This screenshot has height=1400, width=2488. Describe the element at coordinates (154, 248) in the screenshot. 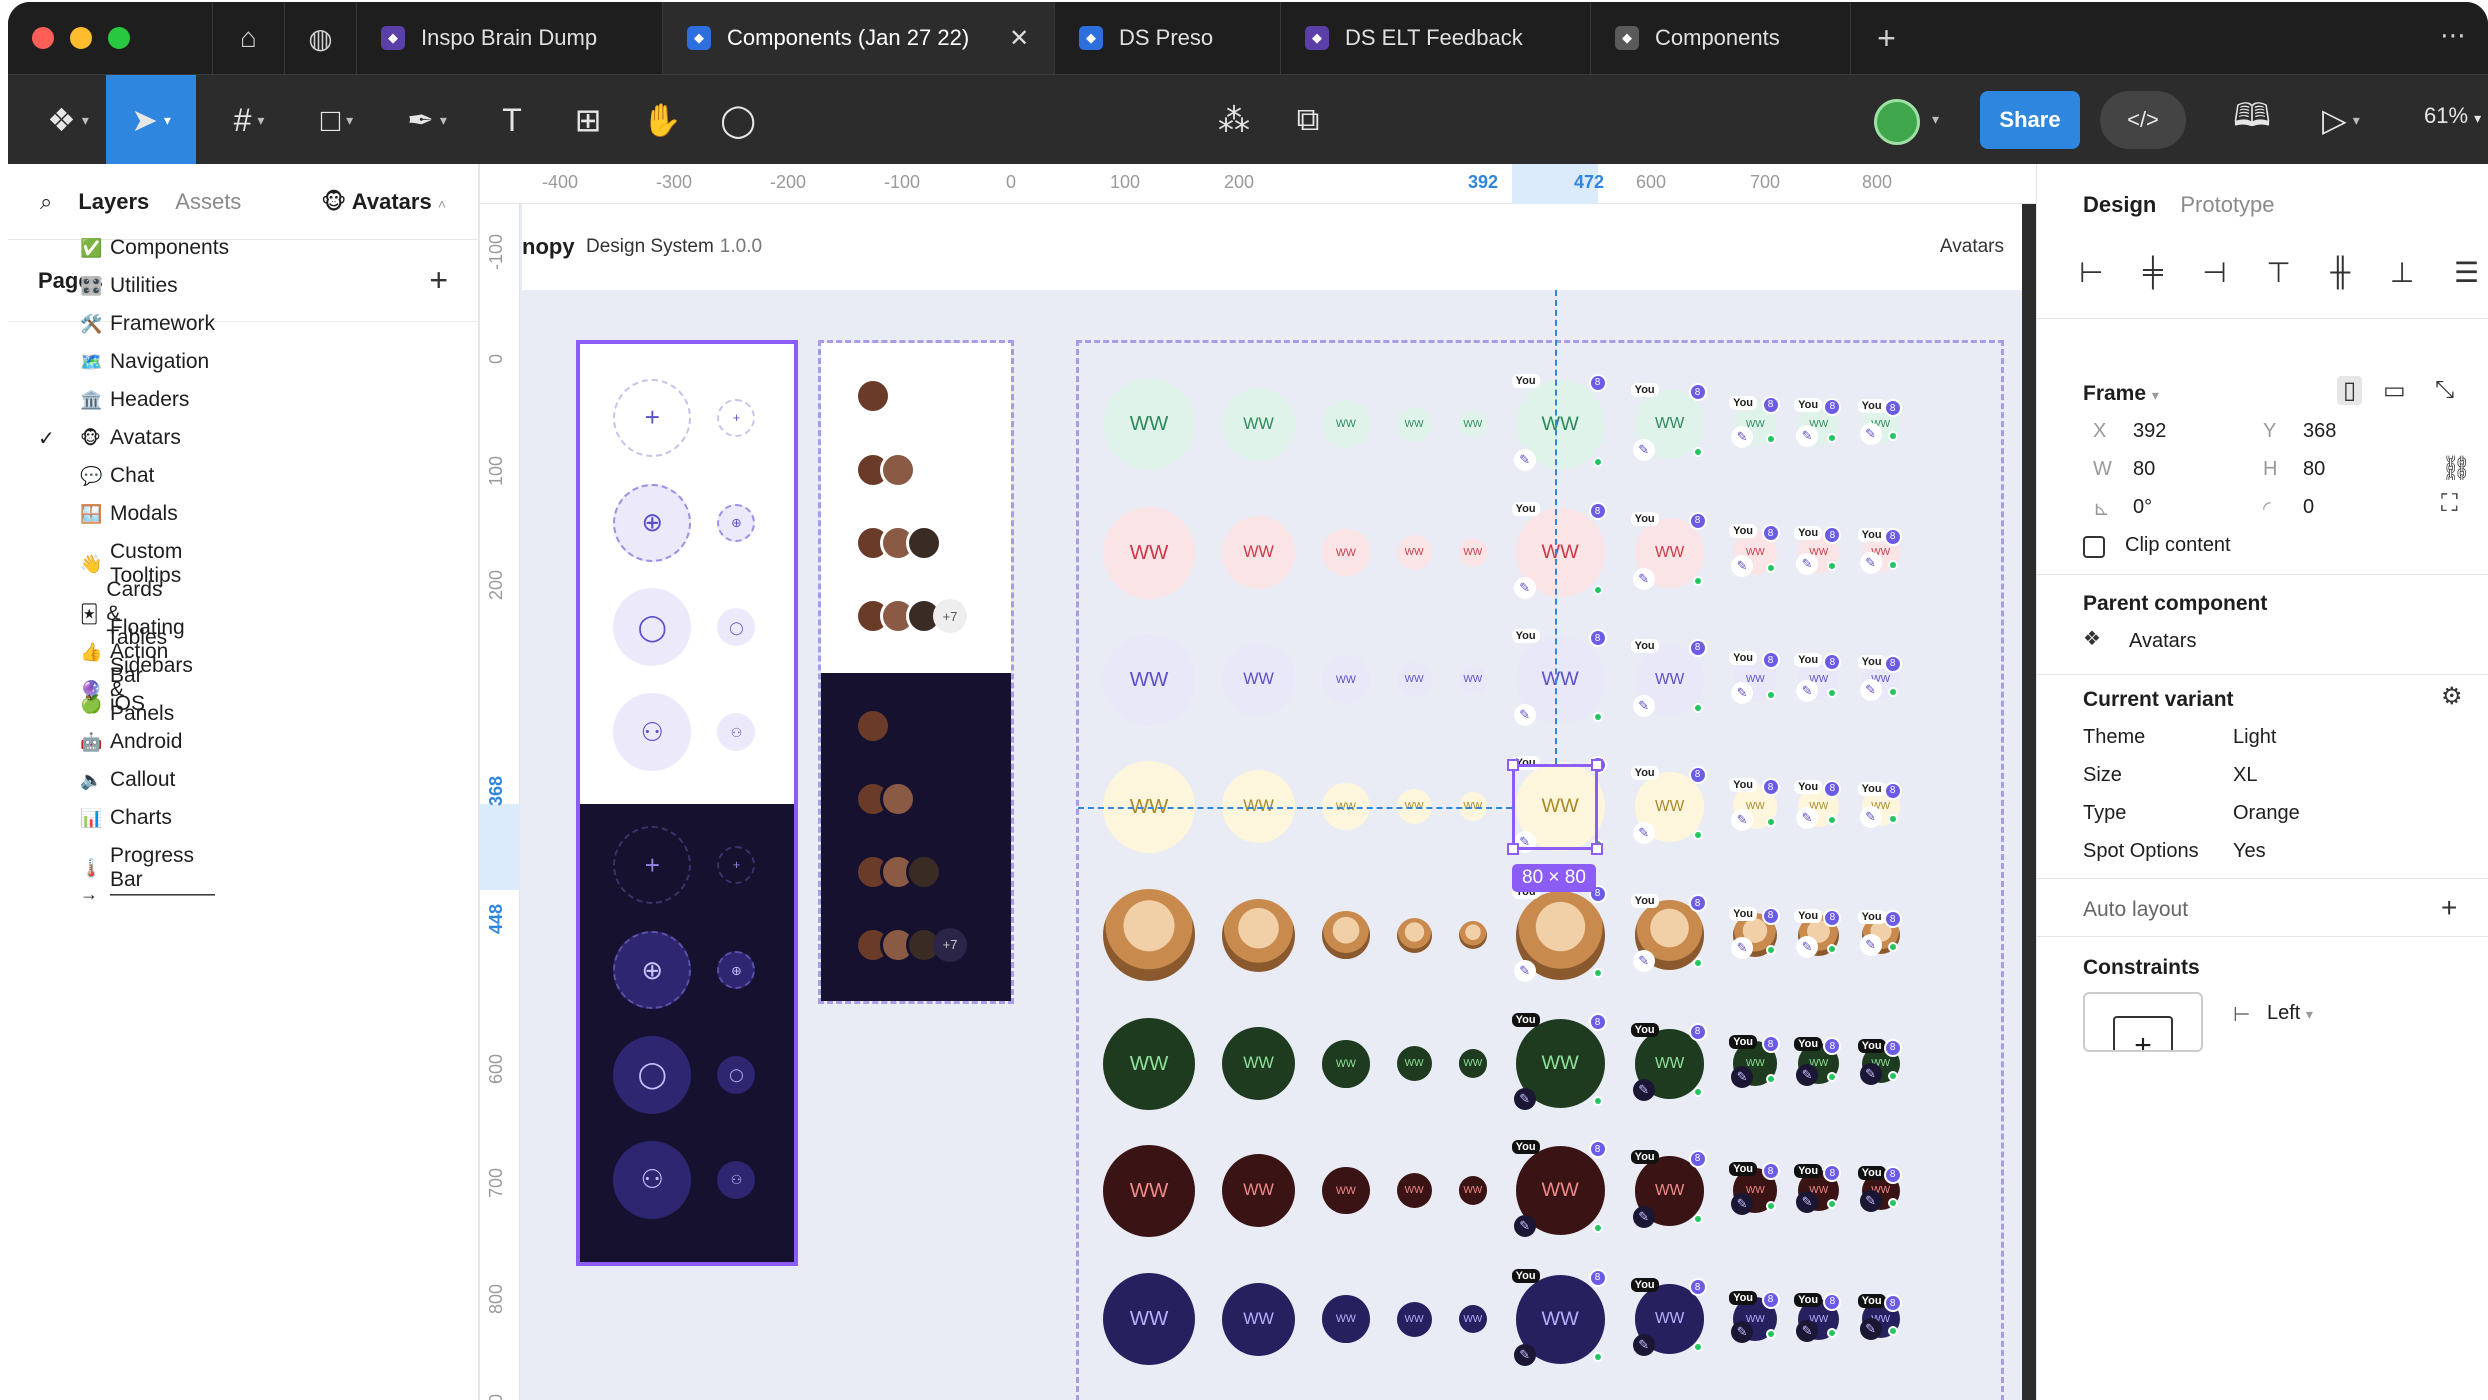

I see `page-item: ✅ Components` at that location.